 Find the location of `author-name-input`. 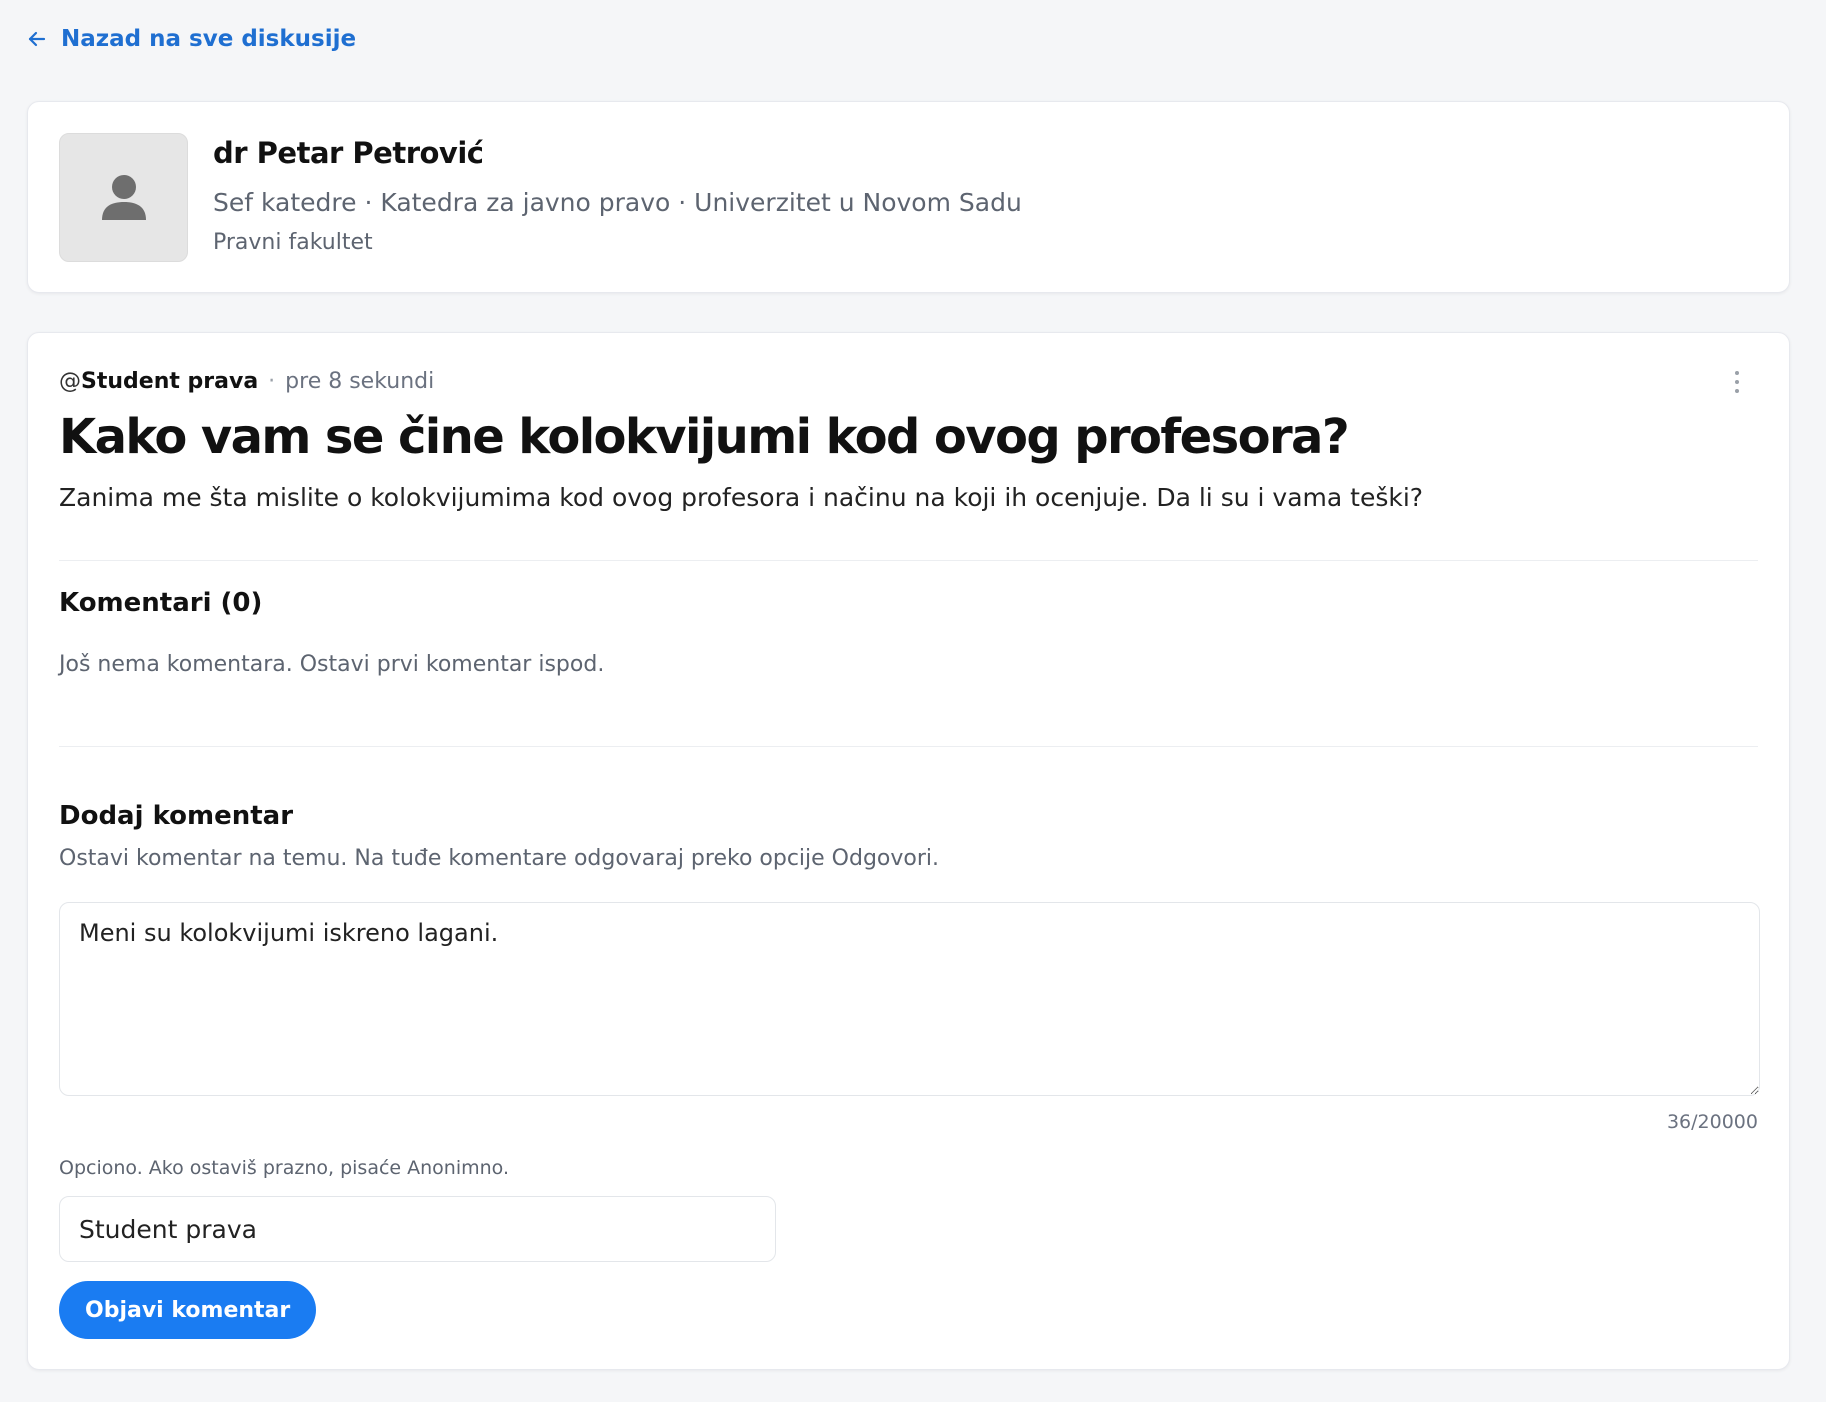

author-name-input is located at coordinates (417, 1229).